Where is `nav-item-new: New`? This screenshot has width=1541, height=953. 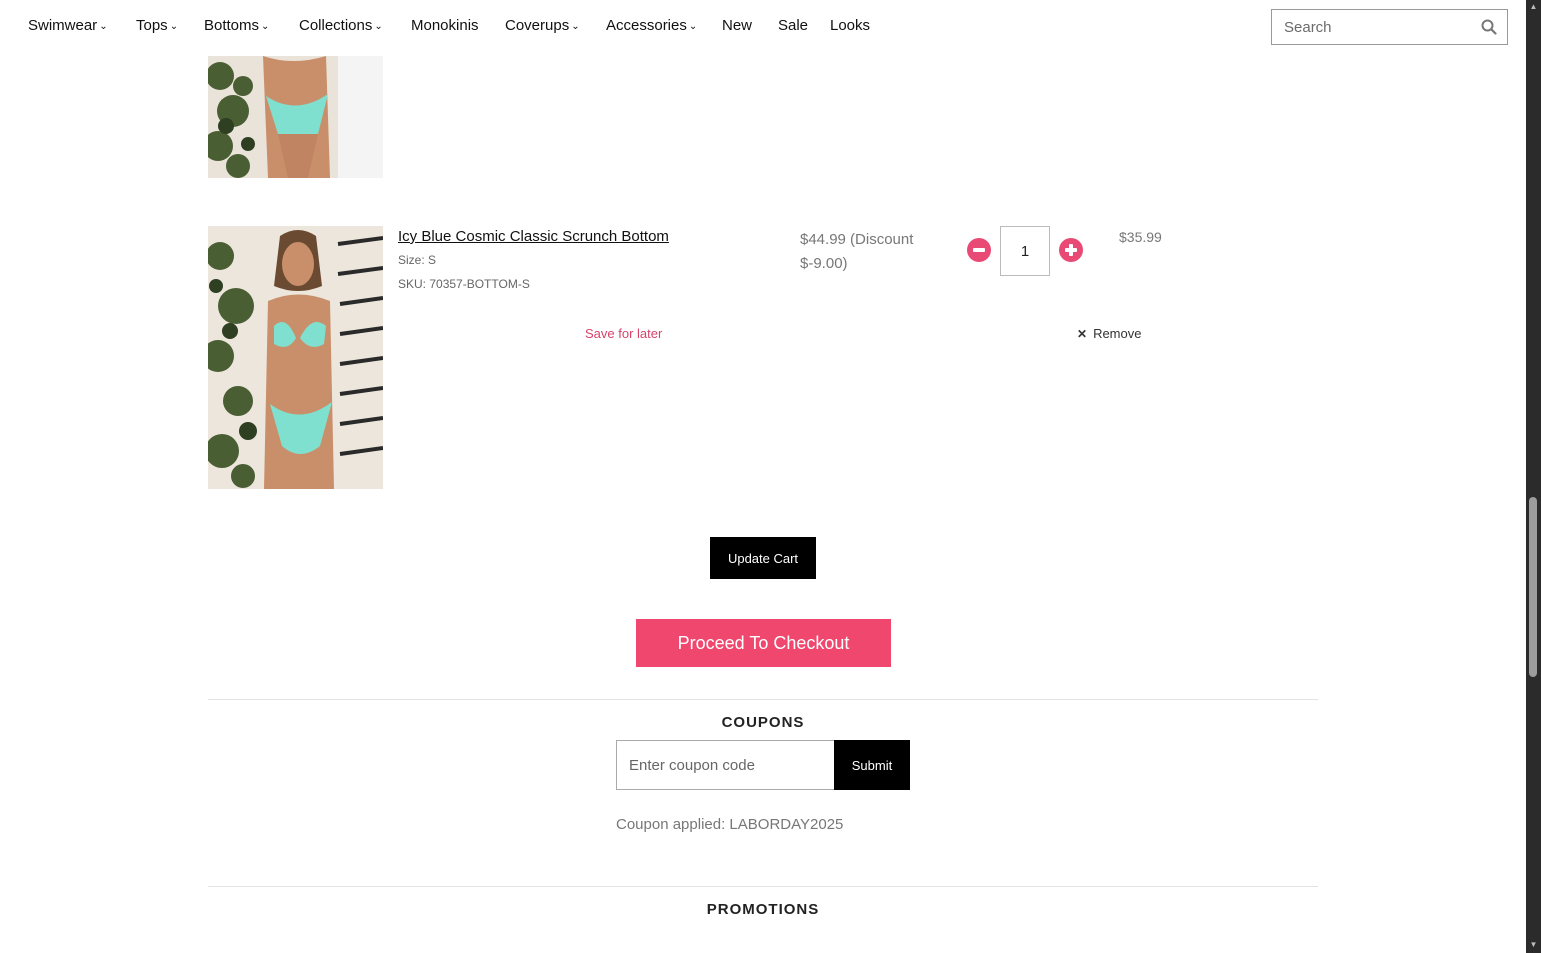 nav-item-new: New is located at coordinates (737, 25).